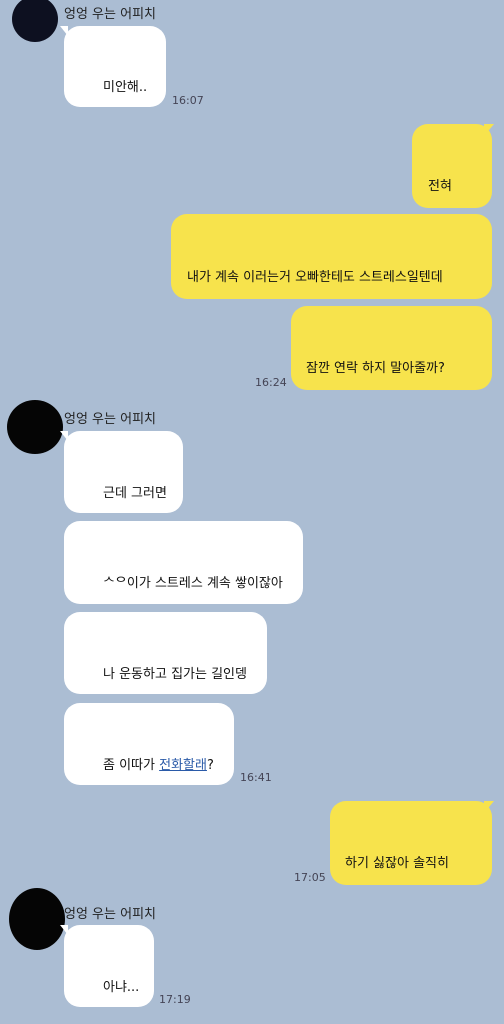 The width and height of the screenshot is (504, 1024). What do you see at coordinates (440, 186) in the screenshot?
I see `message-text: 전혀` at bounding box center [440, 186].